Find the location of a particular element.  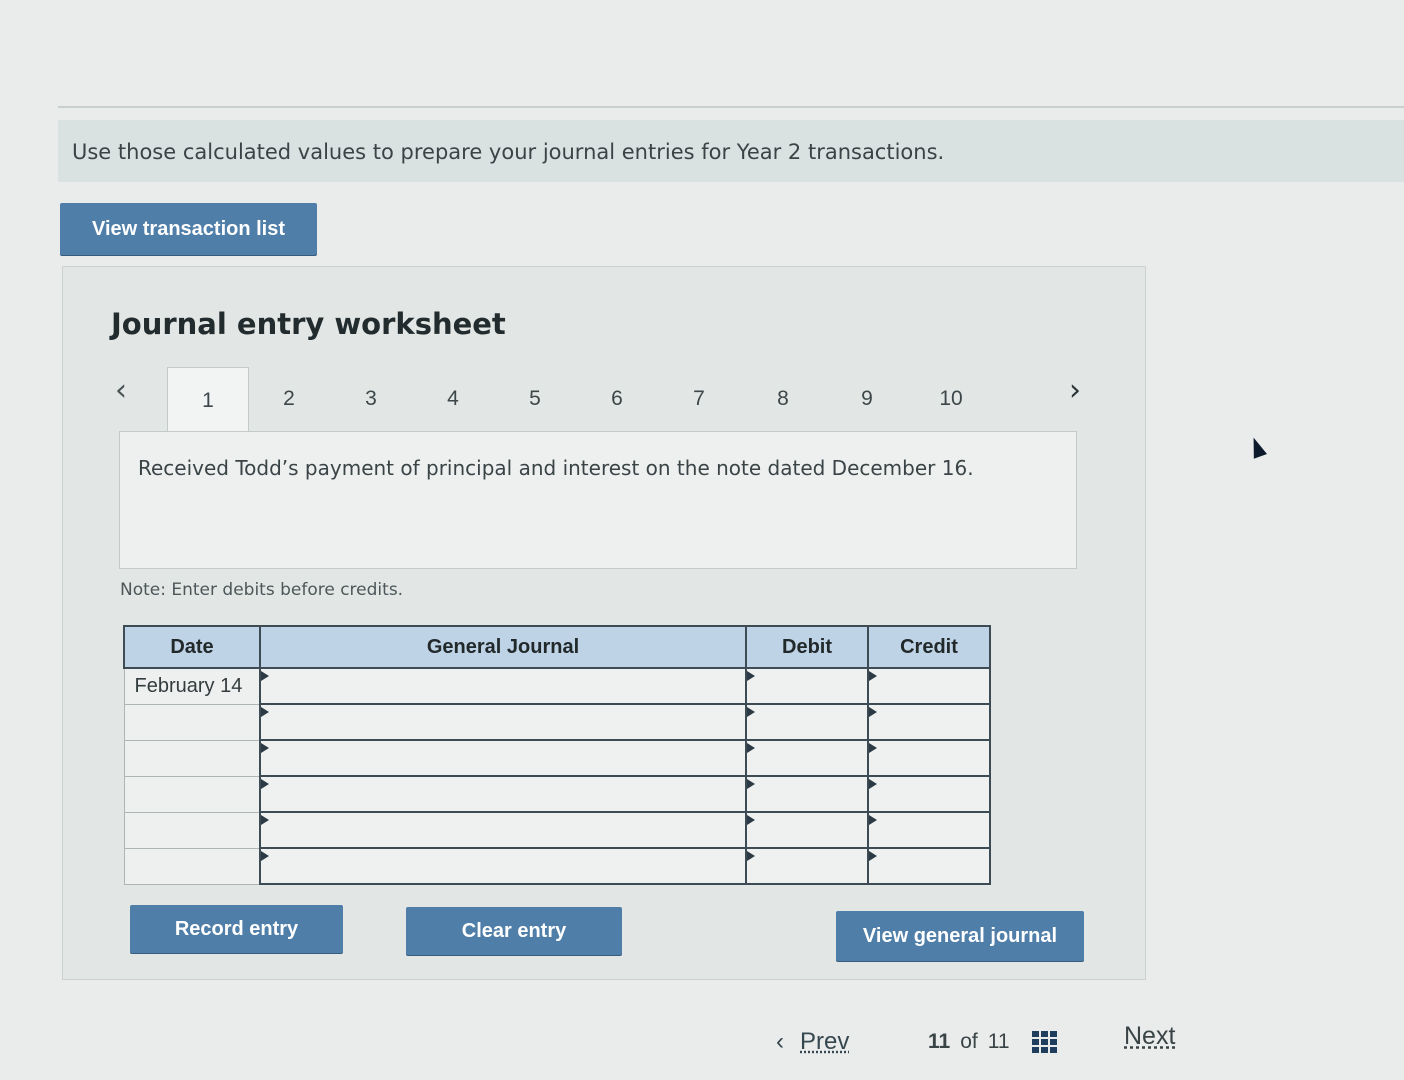

chevron-right-icon: › is located at coordinates (1075, 390).